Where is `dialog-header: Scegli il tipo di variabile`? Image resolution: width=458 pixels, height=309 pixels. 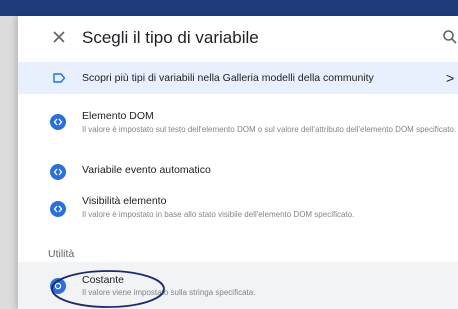 dialog-header: Scegli il tipo di variabile is located at coordinates (238, 38).